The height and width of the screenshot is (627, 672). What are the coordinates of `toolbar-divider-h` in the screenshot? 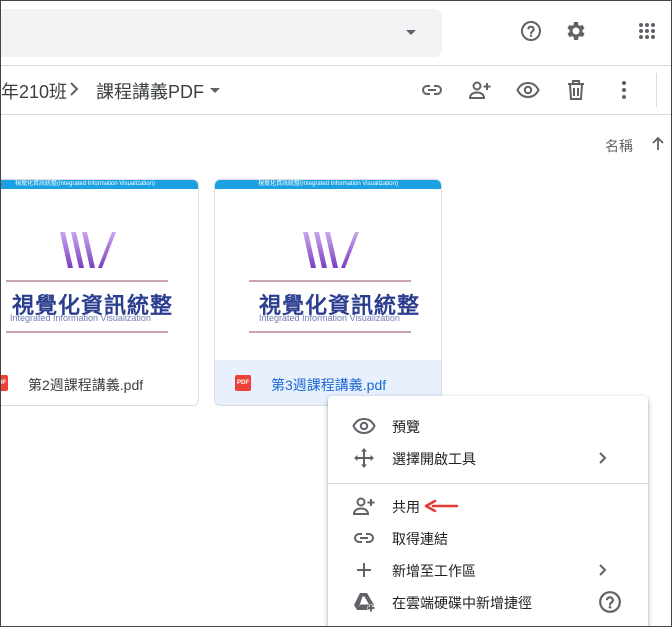 It's located at (336, 114).